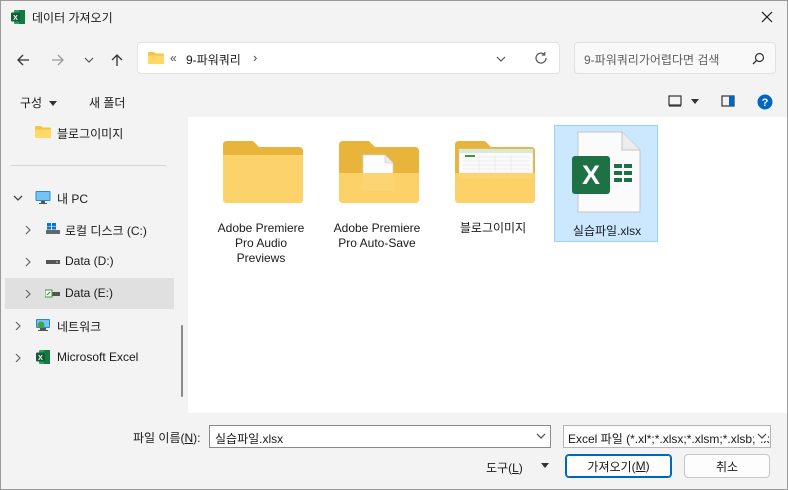 This screenshot has width=788, height=490. What do you see at coordinates (684, 102) in the screenshot?
I see `view-button` at bounding box center [684, 102].